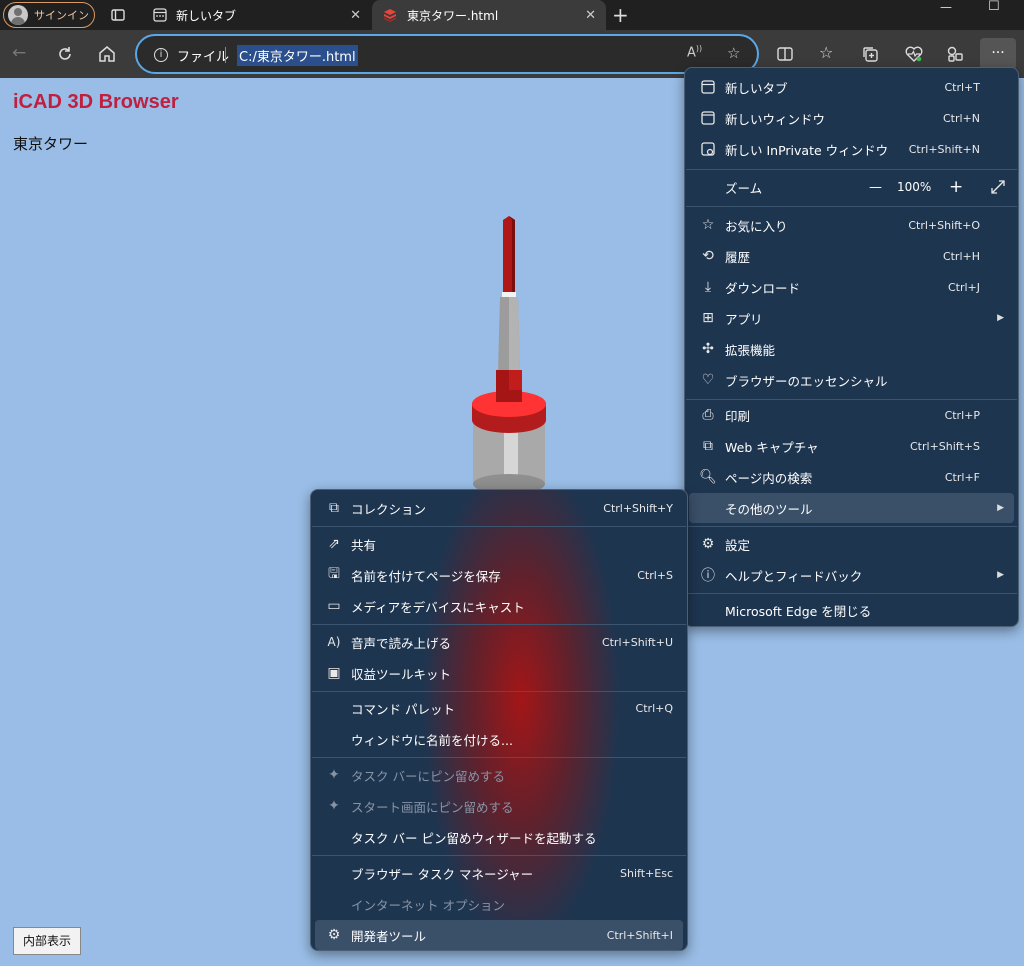 The width and height of the screenshot is (1024, 966). What do you see at coordinates (499, 508) in the screenshot?
I see `menu-item-collections: ⧉ コレクション Ctrl+Shift+Y` at bounding box center [499, 508].